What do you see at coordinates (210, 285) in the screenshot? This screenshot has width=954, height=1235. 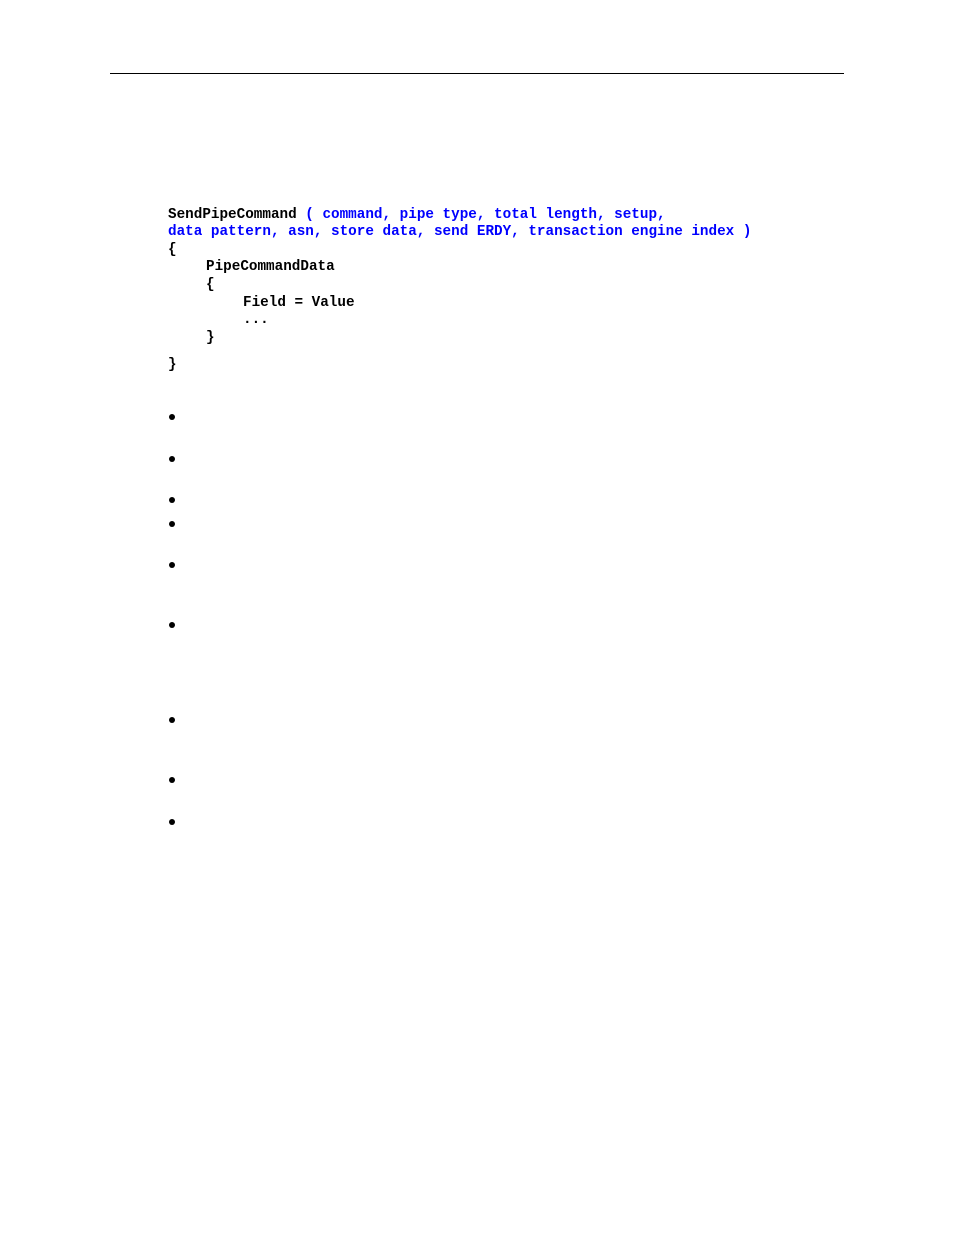 I see `inner-open-brace: {` at bounding box center [210, 285].